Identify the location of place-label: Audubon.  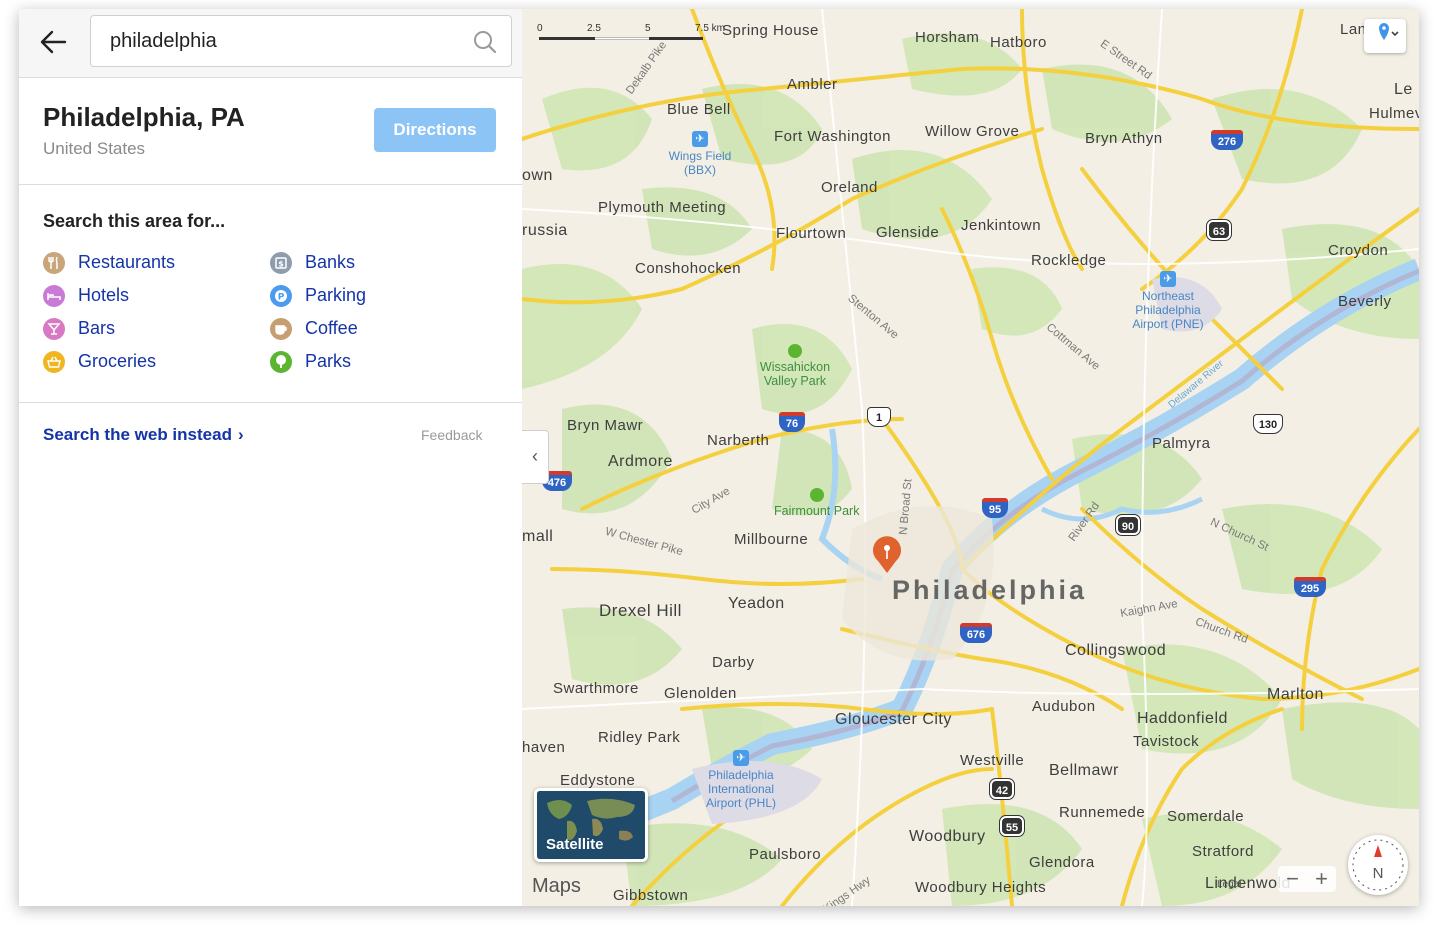
(1064, 706).